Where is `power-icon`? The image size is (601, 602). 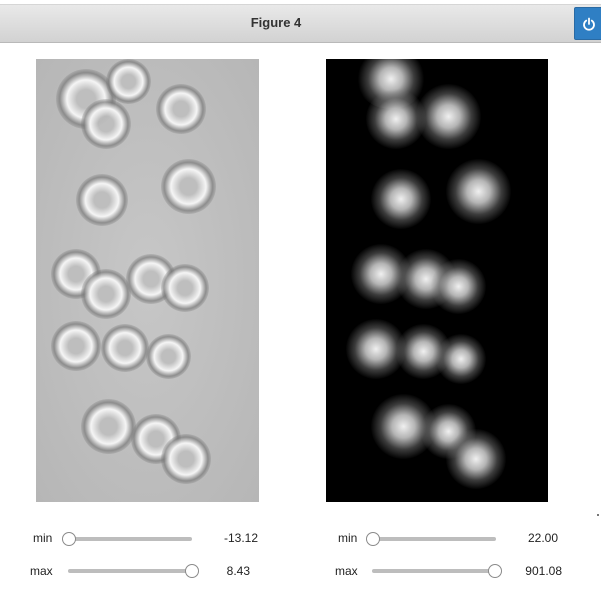
power-icon is located at coordinates (588, 24).